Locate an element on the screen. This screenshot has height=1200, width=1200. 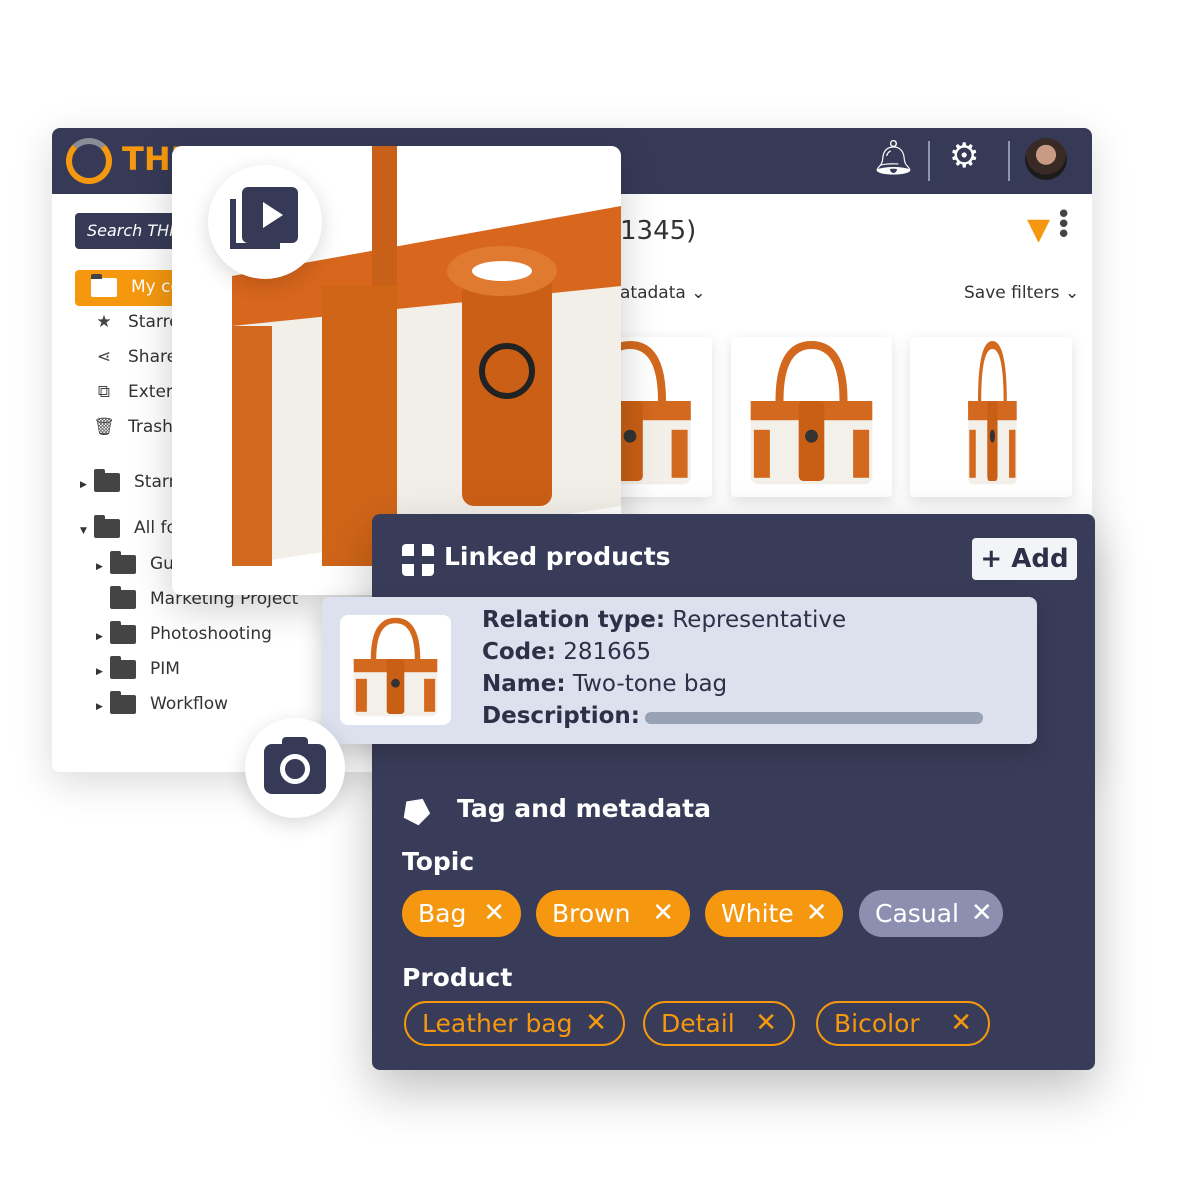
sidebar-item-label: Share is located at coordinates (153, 357).